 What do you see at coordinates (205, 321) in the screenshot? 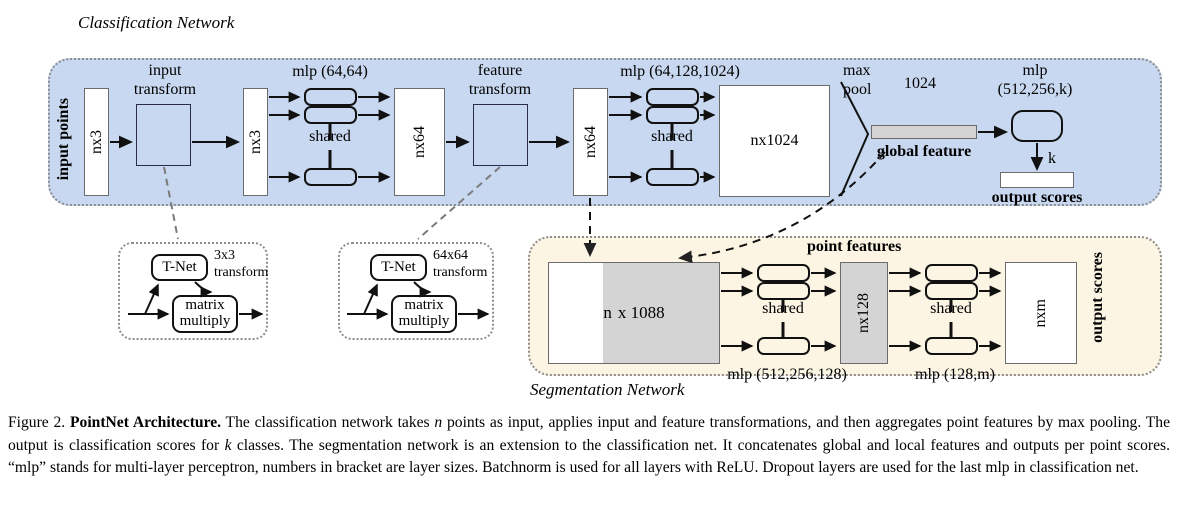
I see `tnet-input-matmul-line2: multiply` at bounding box center [205, 321].